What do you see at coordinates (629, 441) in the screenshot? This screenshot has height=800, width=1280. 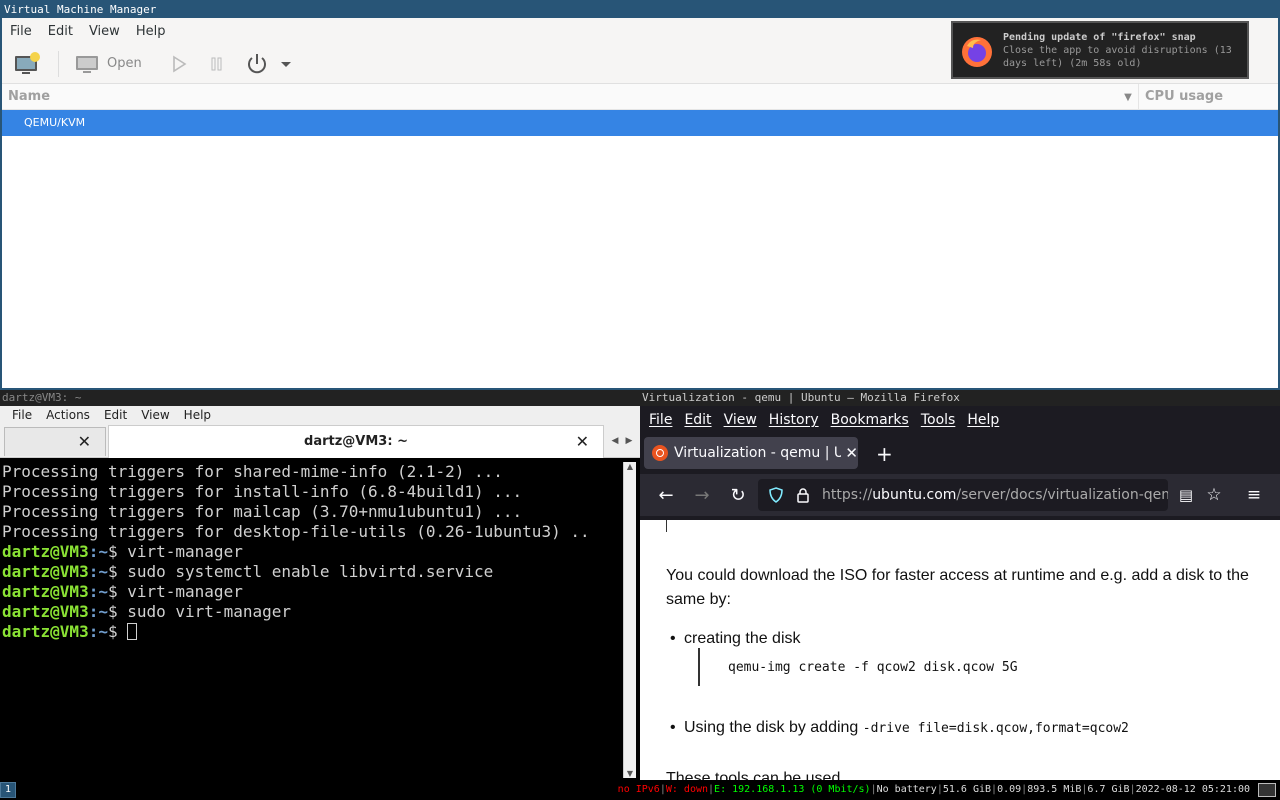 I see `tab-right-icon: ▶` at bounding box center [629, 441].